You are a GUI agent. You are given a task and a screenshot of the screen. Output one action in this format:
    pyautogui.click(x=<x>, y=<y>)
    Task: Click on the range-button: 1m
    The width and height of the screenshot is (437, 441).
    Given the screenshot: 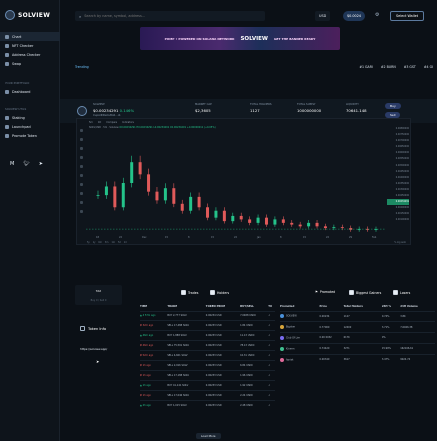 What is the action you would take?
    pyautogui.click(x=113, y=242)
    